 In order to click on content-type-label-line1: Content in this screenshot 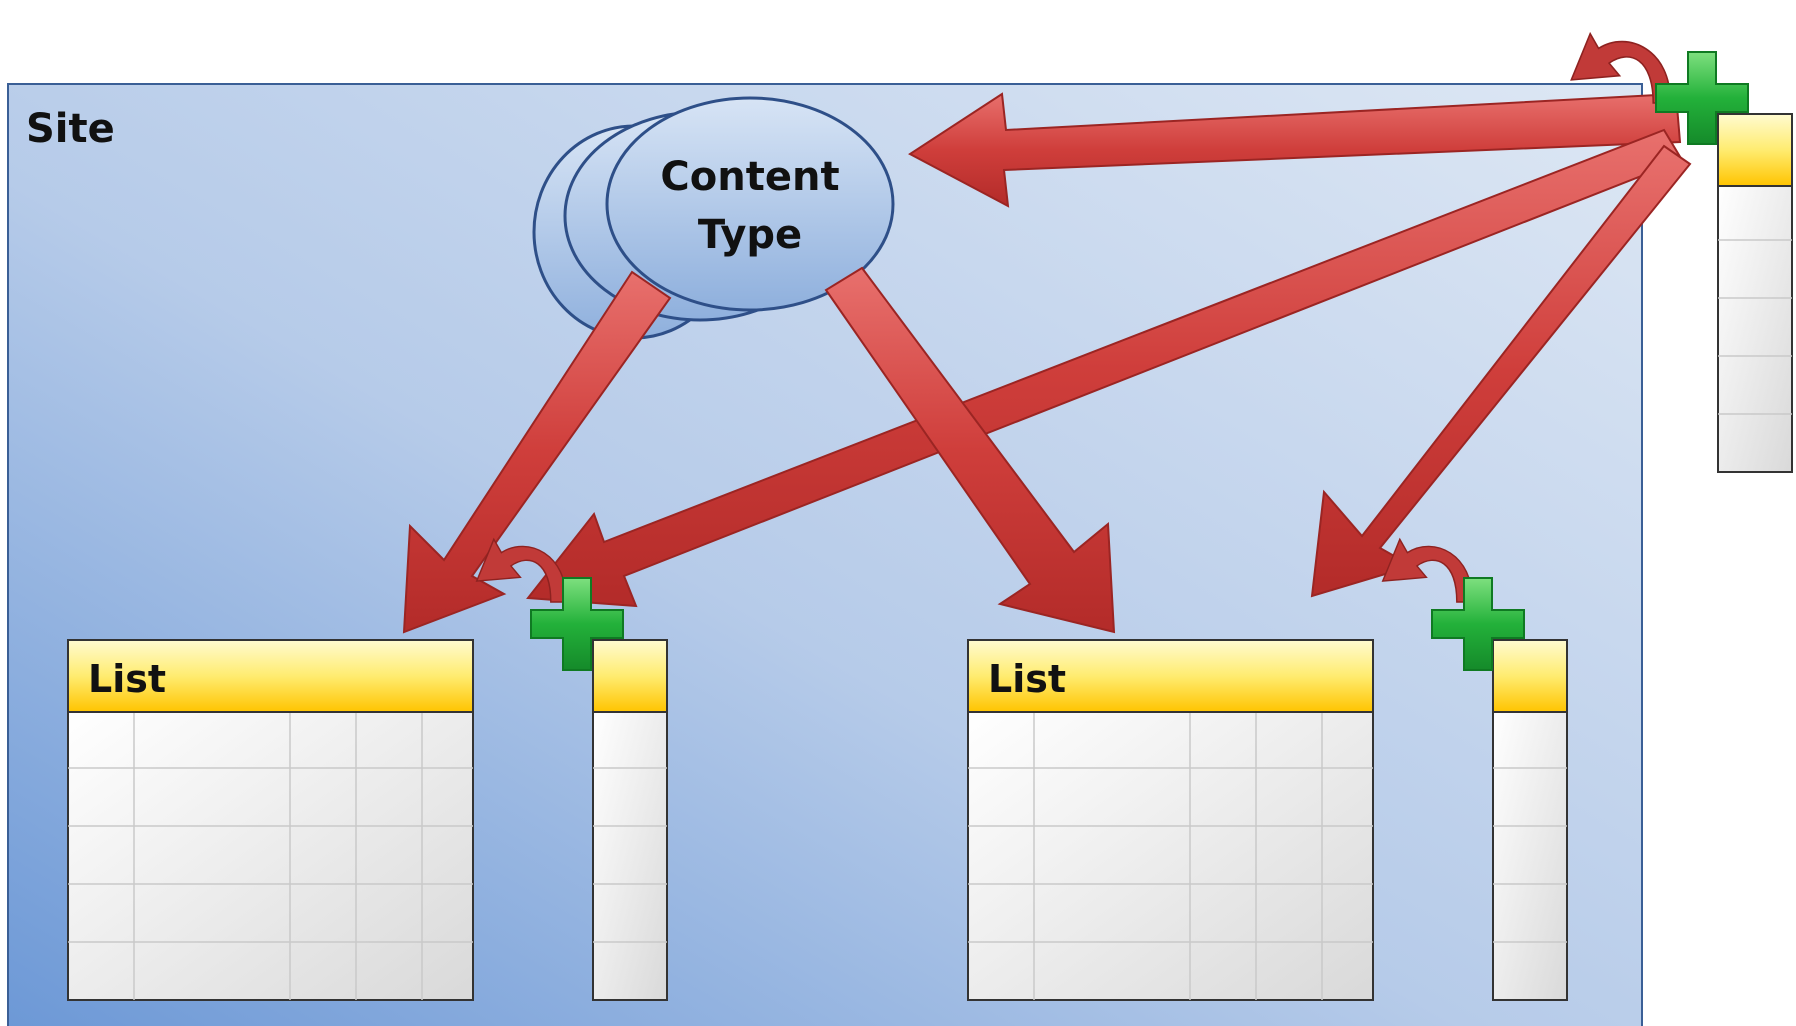, I will do `click(749, 177)`.